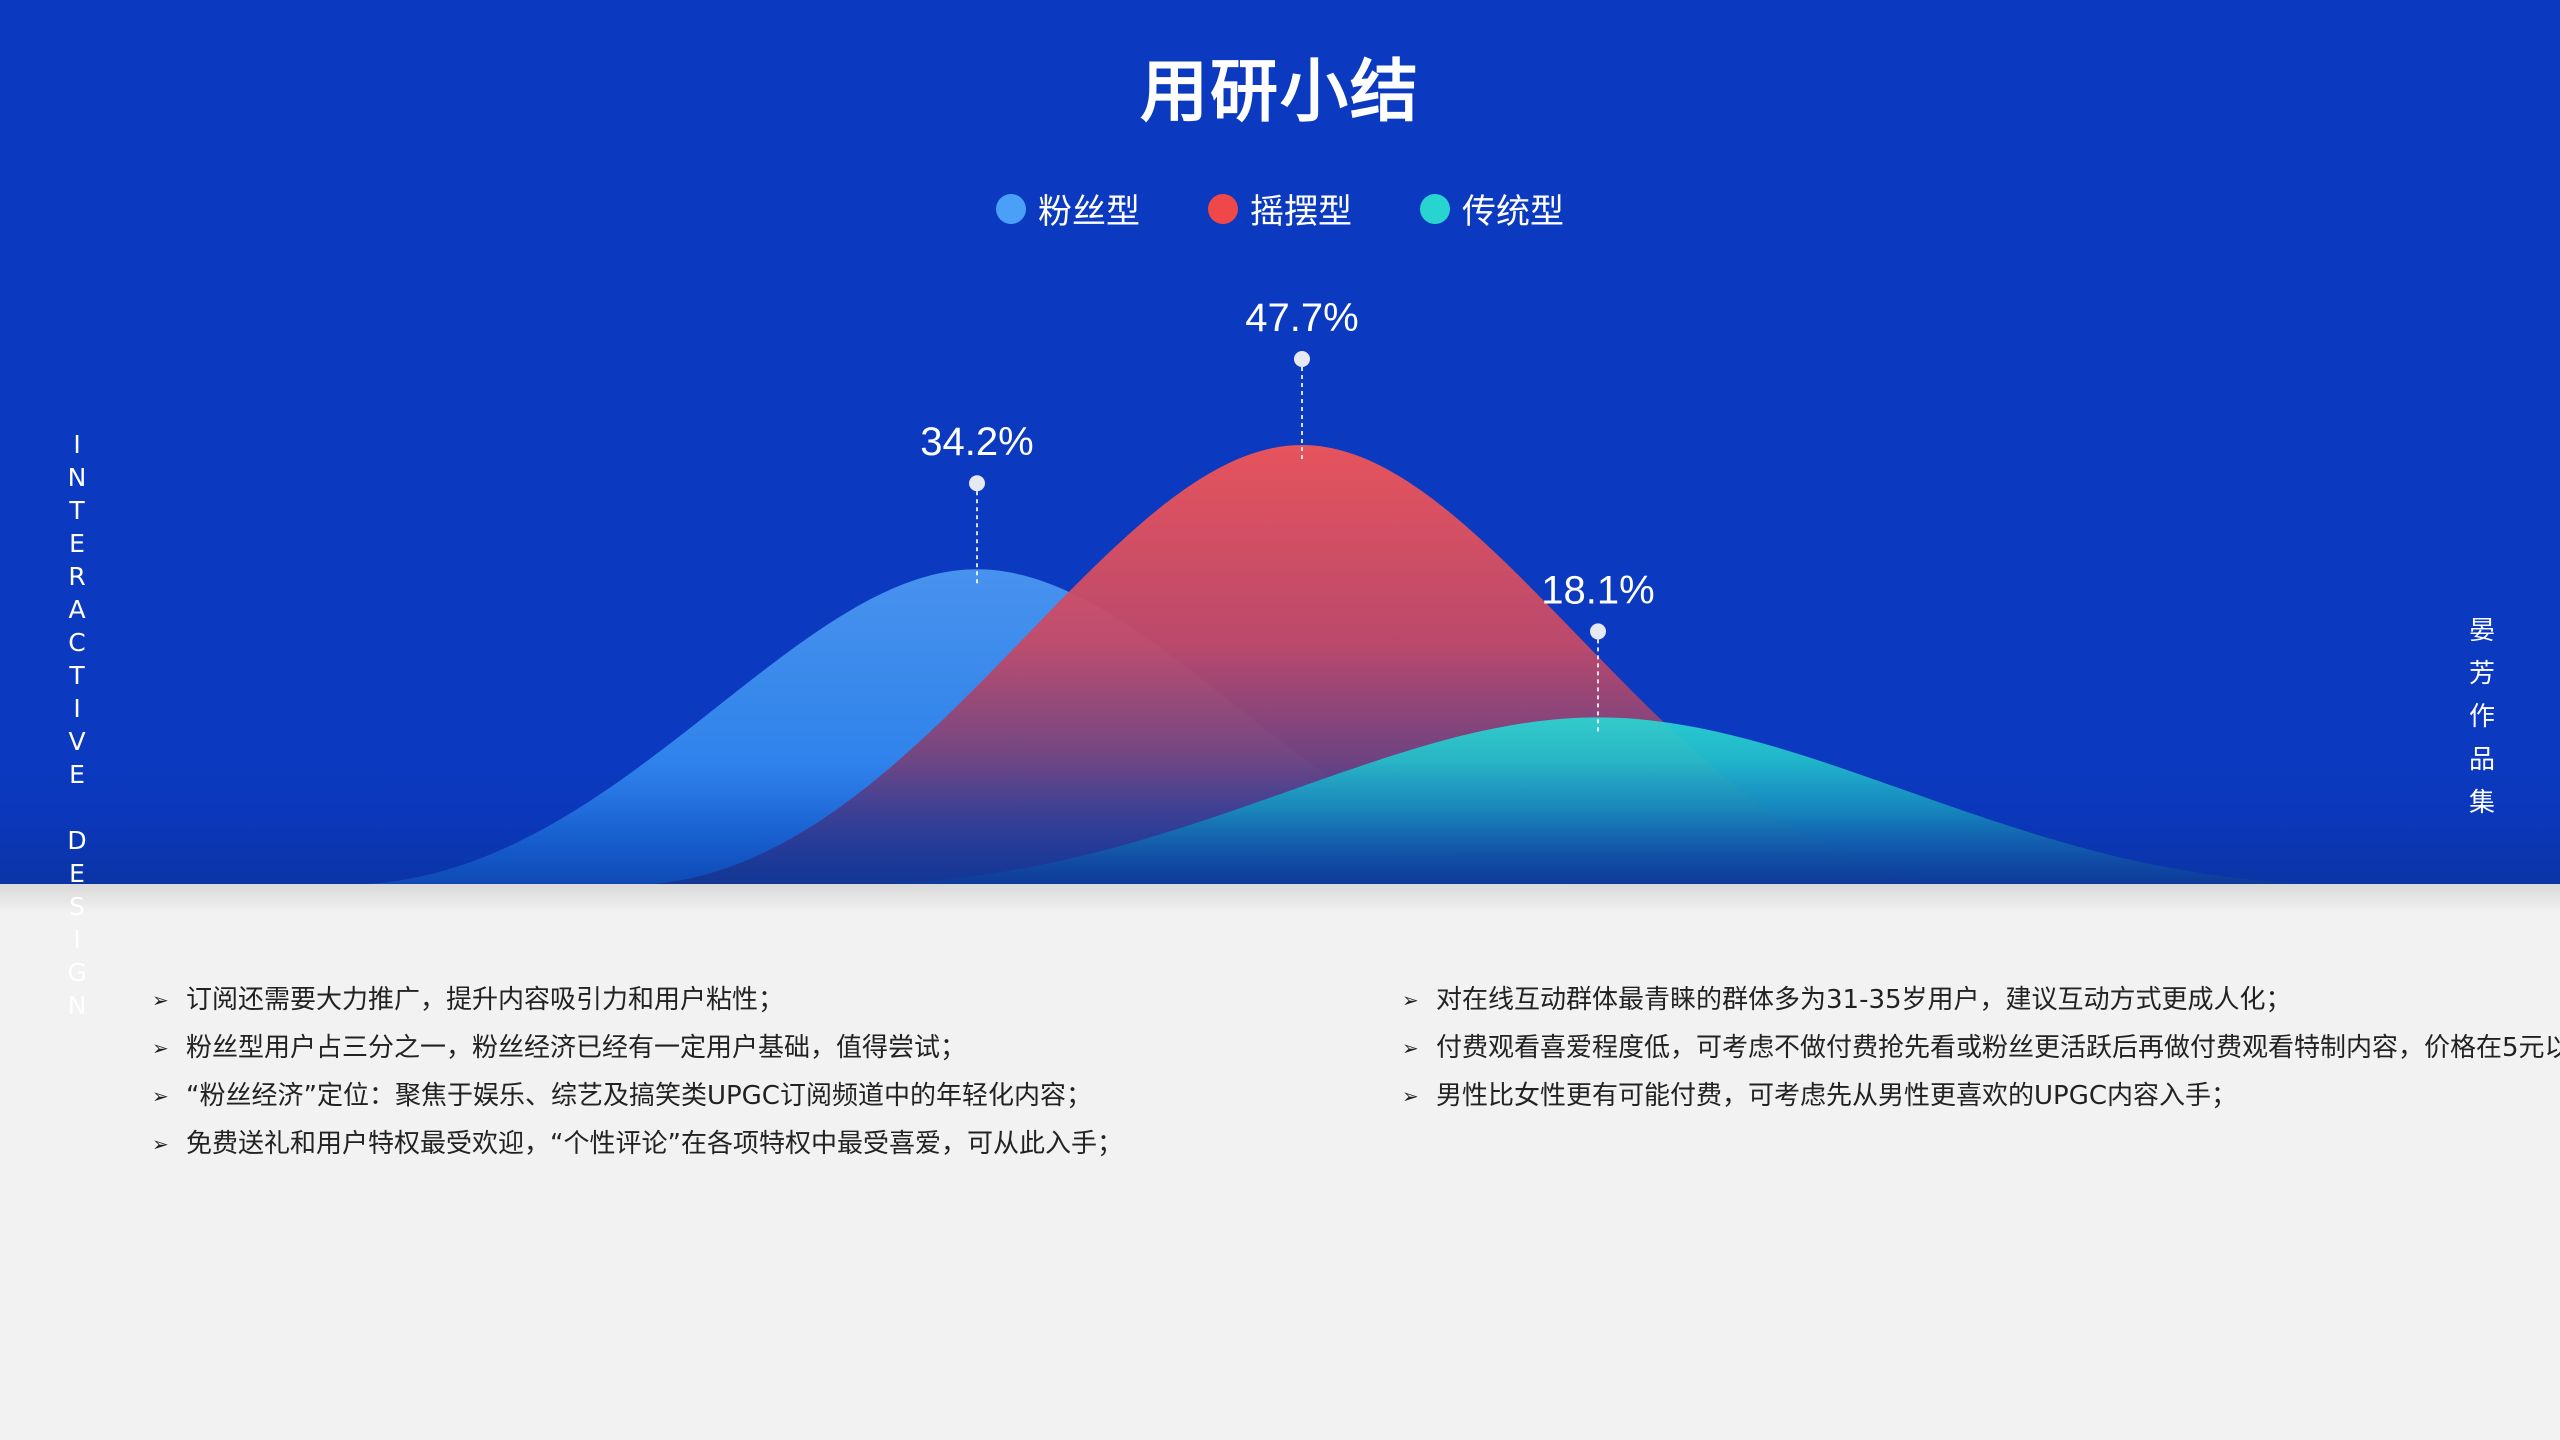 The height and width of the screenshot is (1440, 2560). Describe the element at coordinates (2481, 803) in the screenshot. I see `side-char: 集` at that location.